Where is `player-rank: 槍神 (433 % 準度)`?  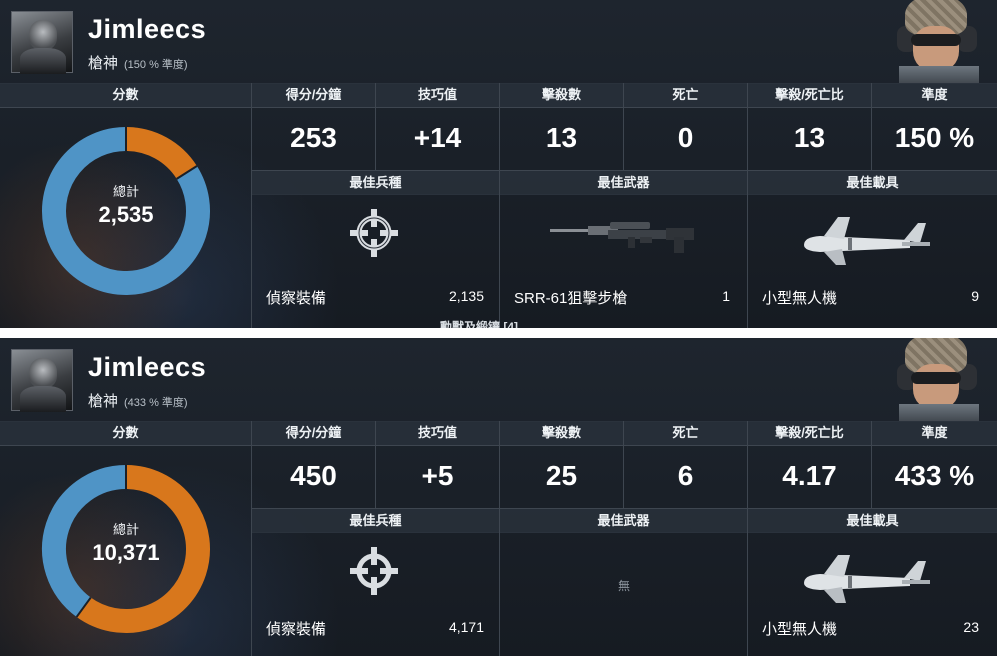 player-rank: 槍神 (433 % 準度) is located at coordinates (138, 400).